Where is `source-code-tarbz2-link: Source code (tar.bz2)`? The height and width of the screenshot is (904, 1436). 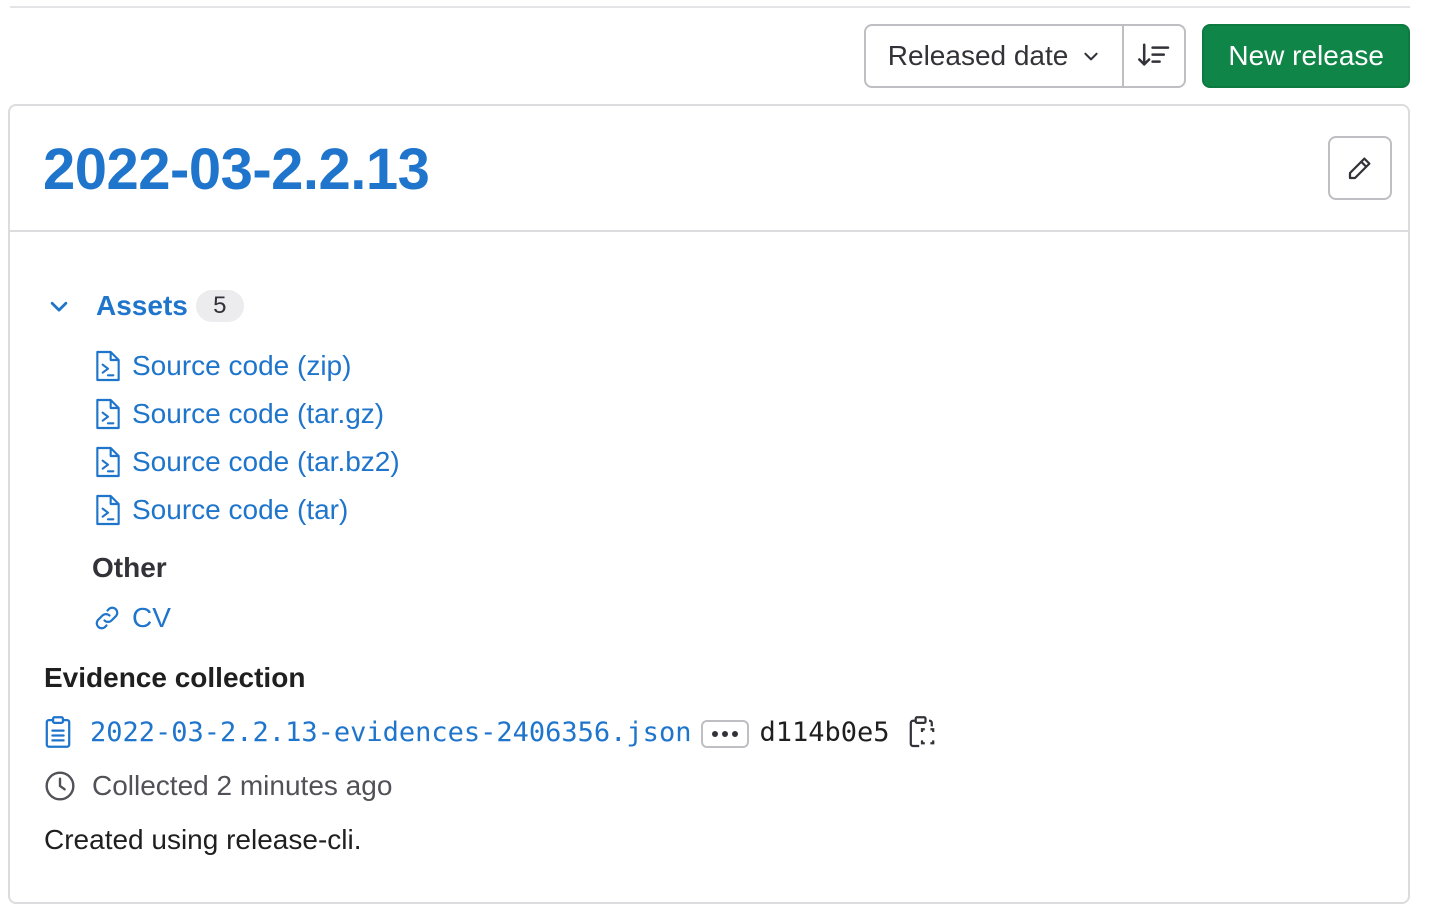
source-code-tarbz2-link: Source code (tar.bz2) is located at coordinates (247, 462).